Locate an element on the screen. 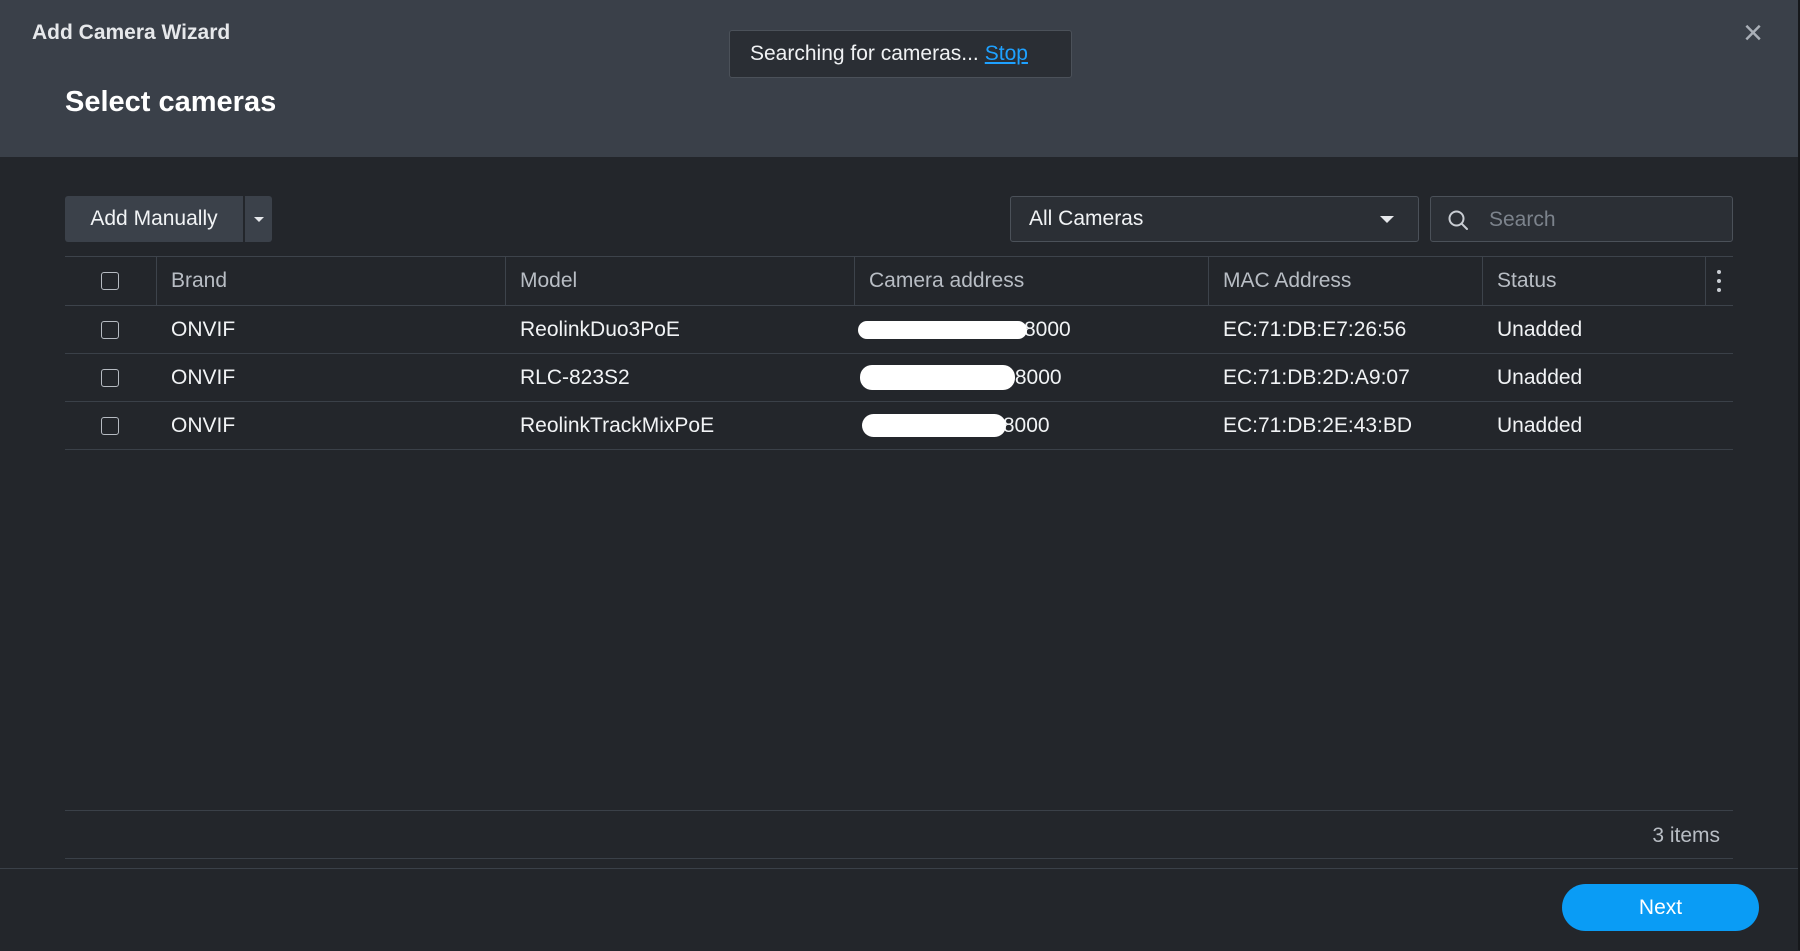 This screenshot has width=1800, height=951. page-title: Select cameras is located at coordinates (171, 102).